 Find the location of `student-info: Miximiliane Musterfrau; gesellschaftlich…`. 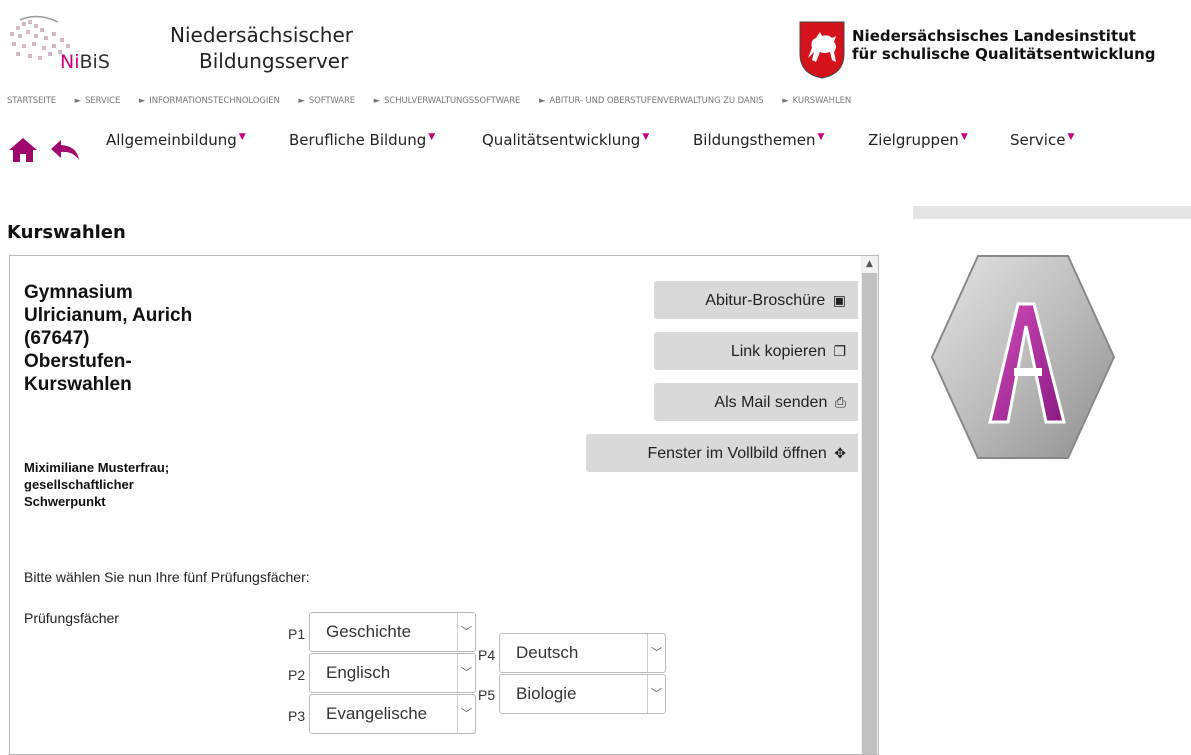

student-info: Miximiliane Musterfrau; gesellschaftlich… is located at coordinates (129, 484).